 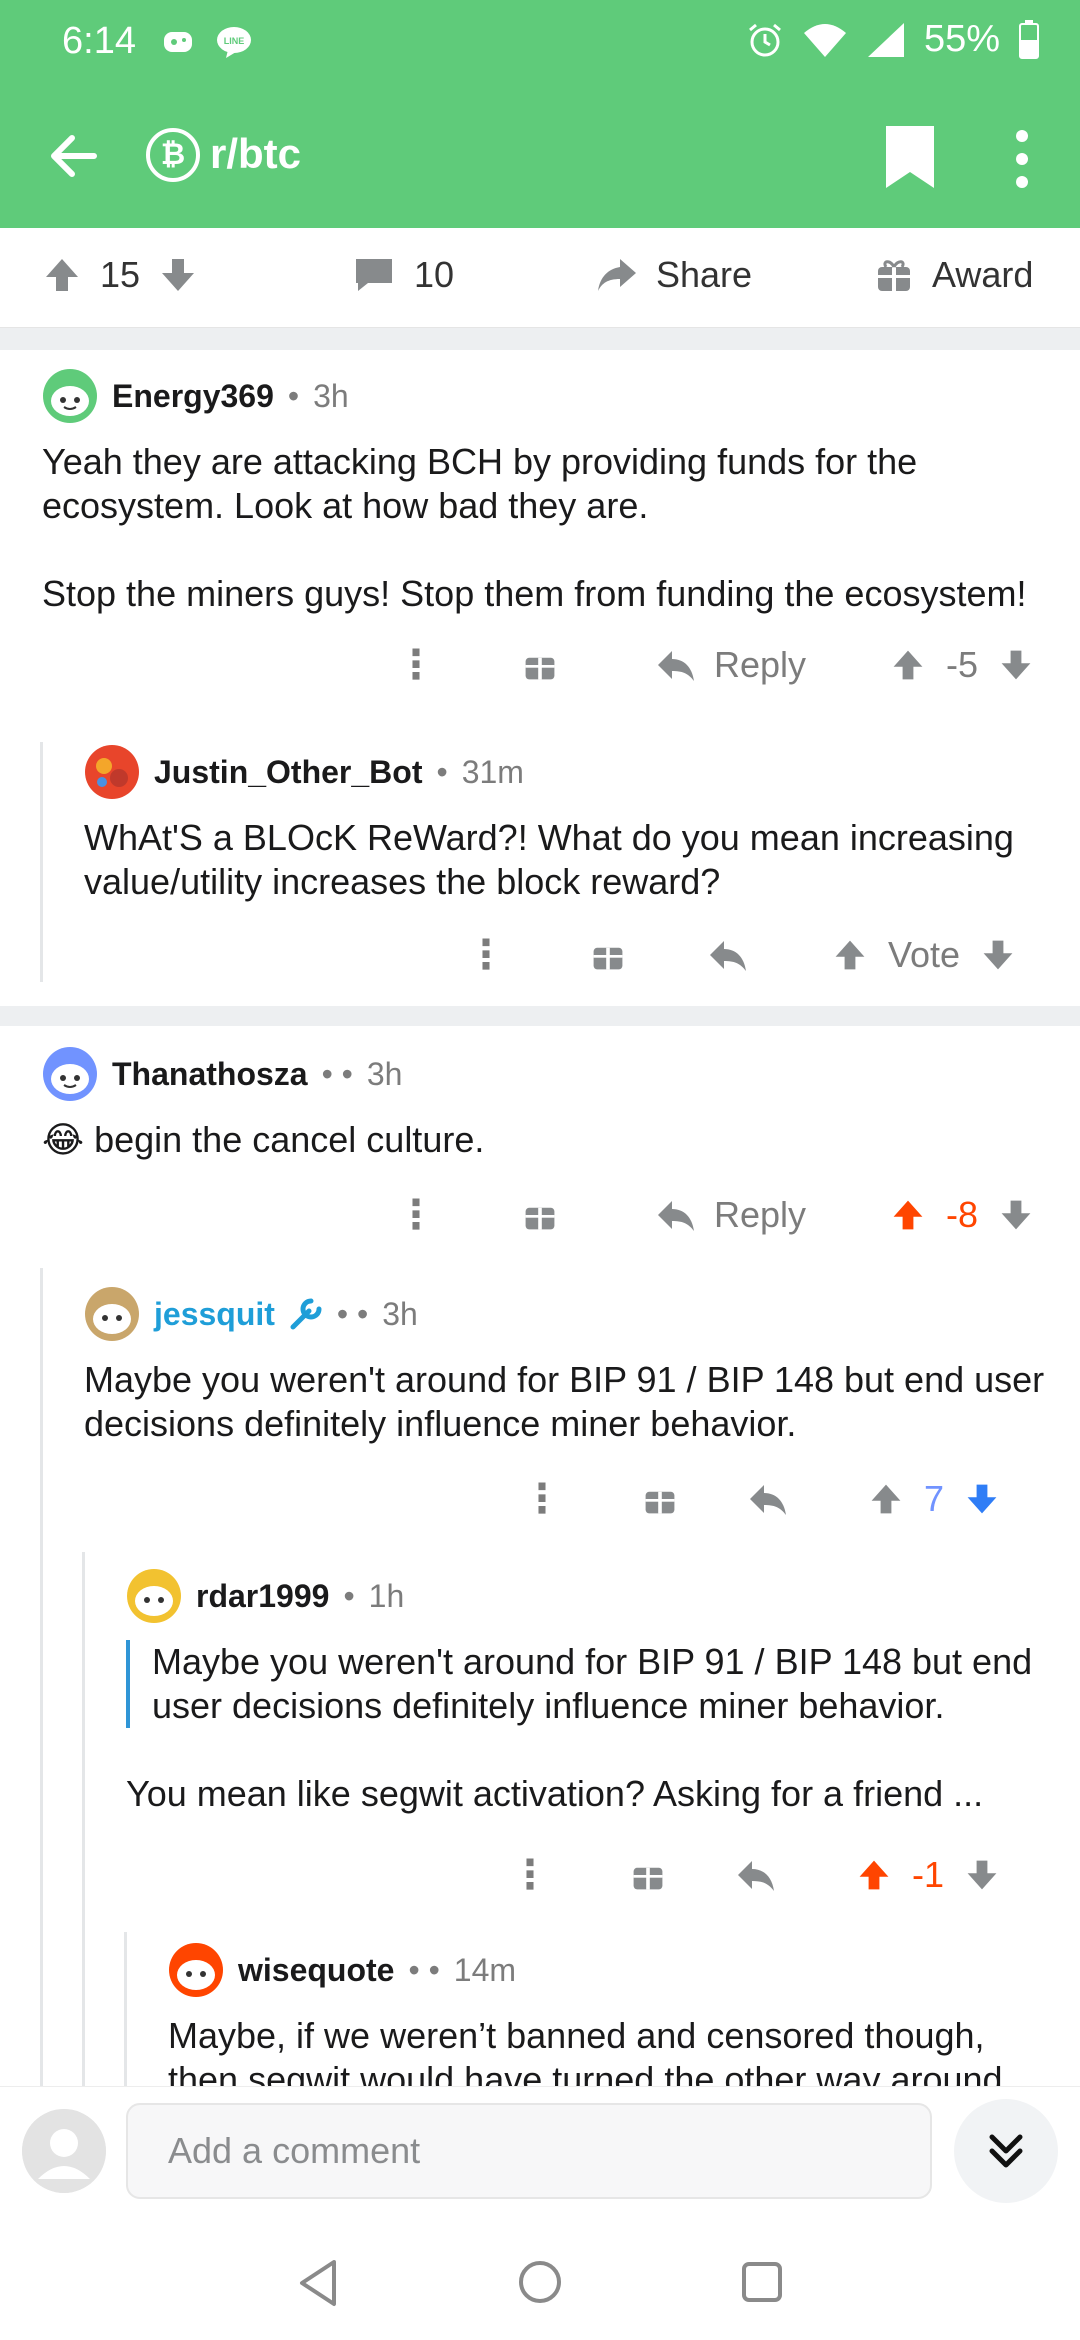 What do you see at coordinates (255, 154) in the screenshot?
I see `subreddit-name: r/btc` at bounding box center [255, 154].